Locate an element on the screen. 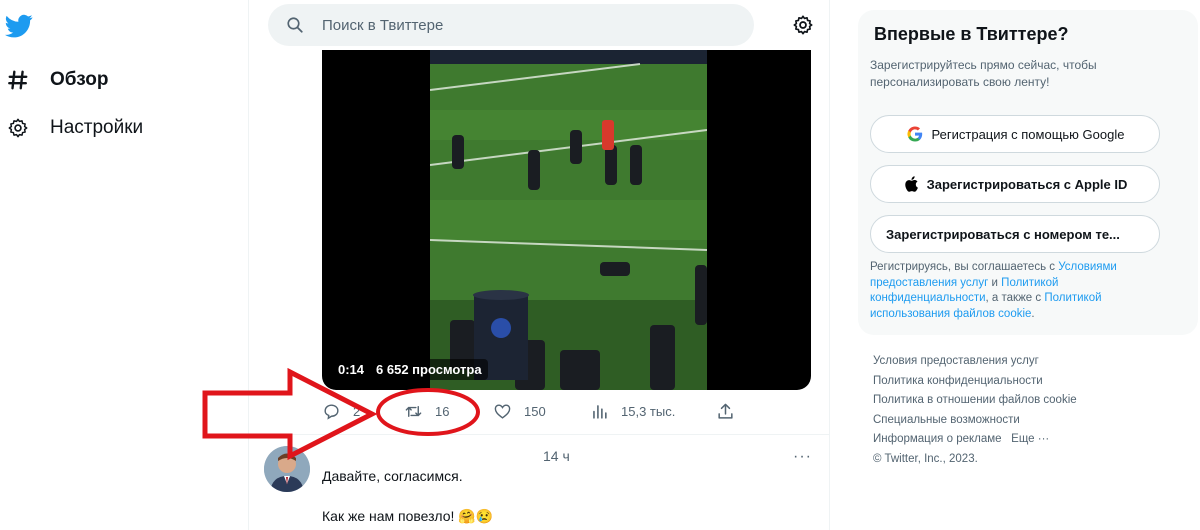  footer-more-link: Еще ··· is located at coordinates (1030, 439).